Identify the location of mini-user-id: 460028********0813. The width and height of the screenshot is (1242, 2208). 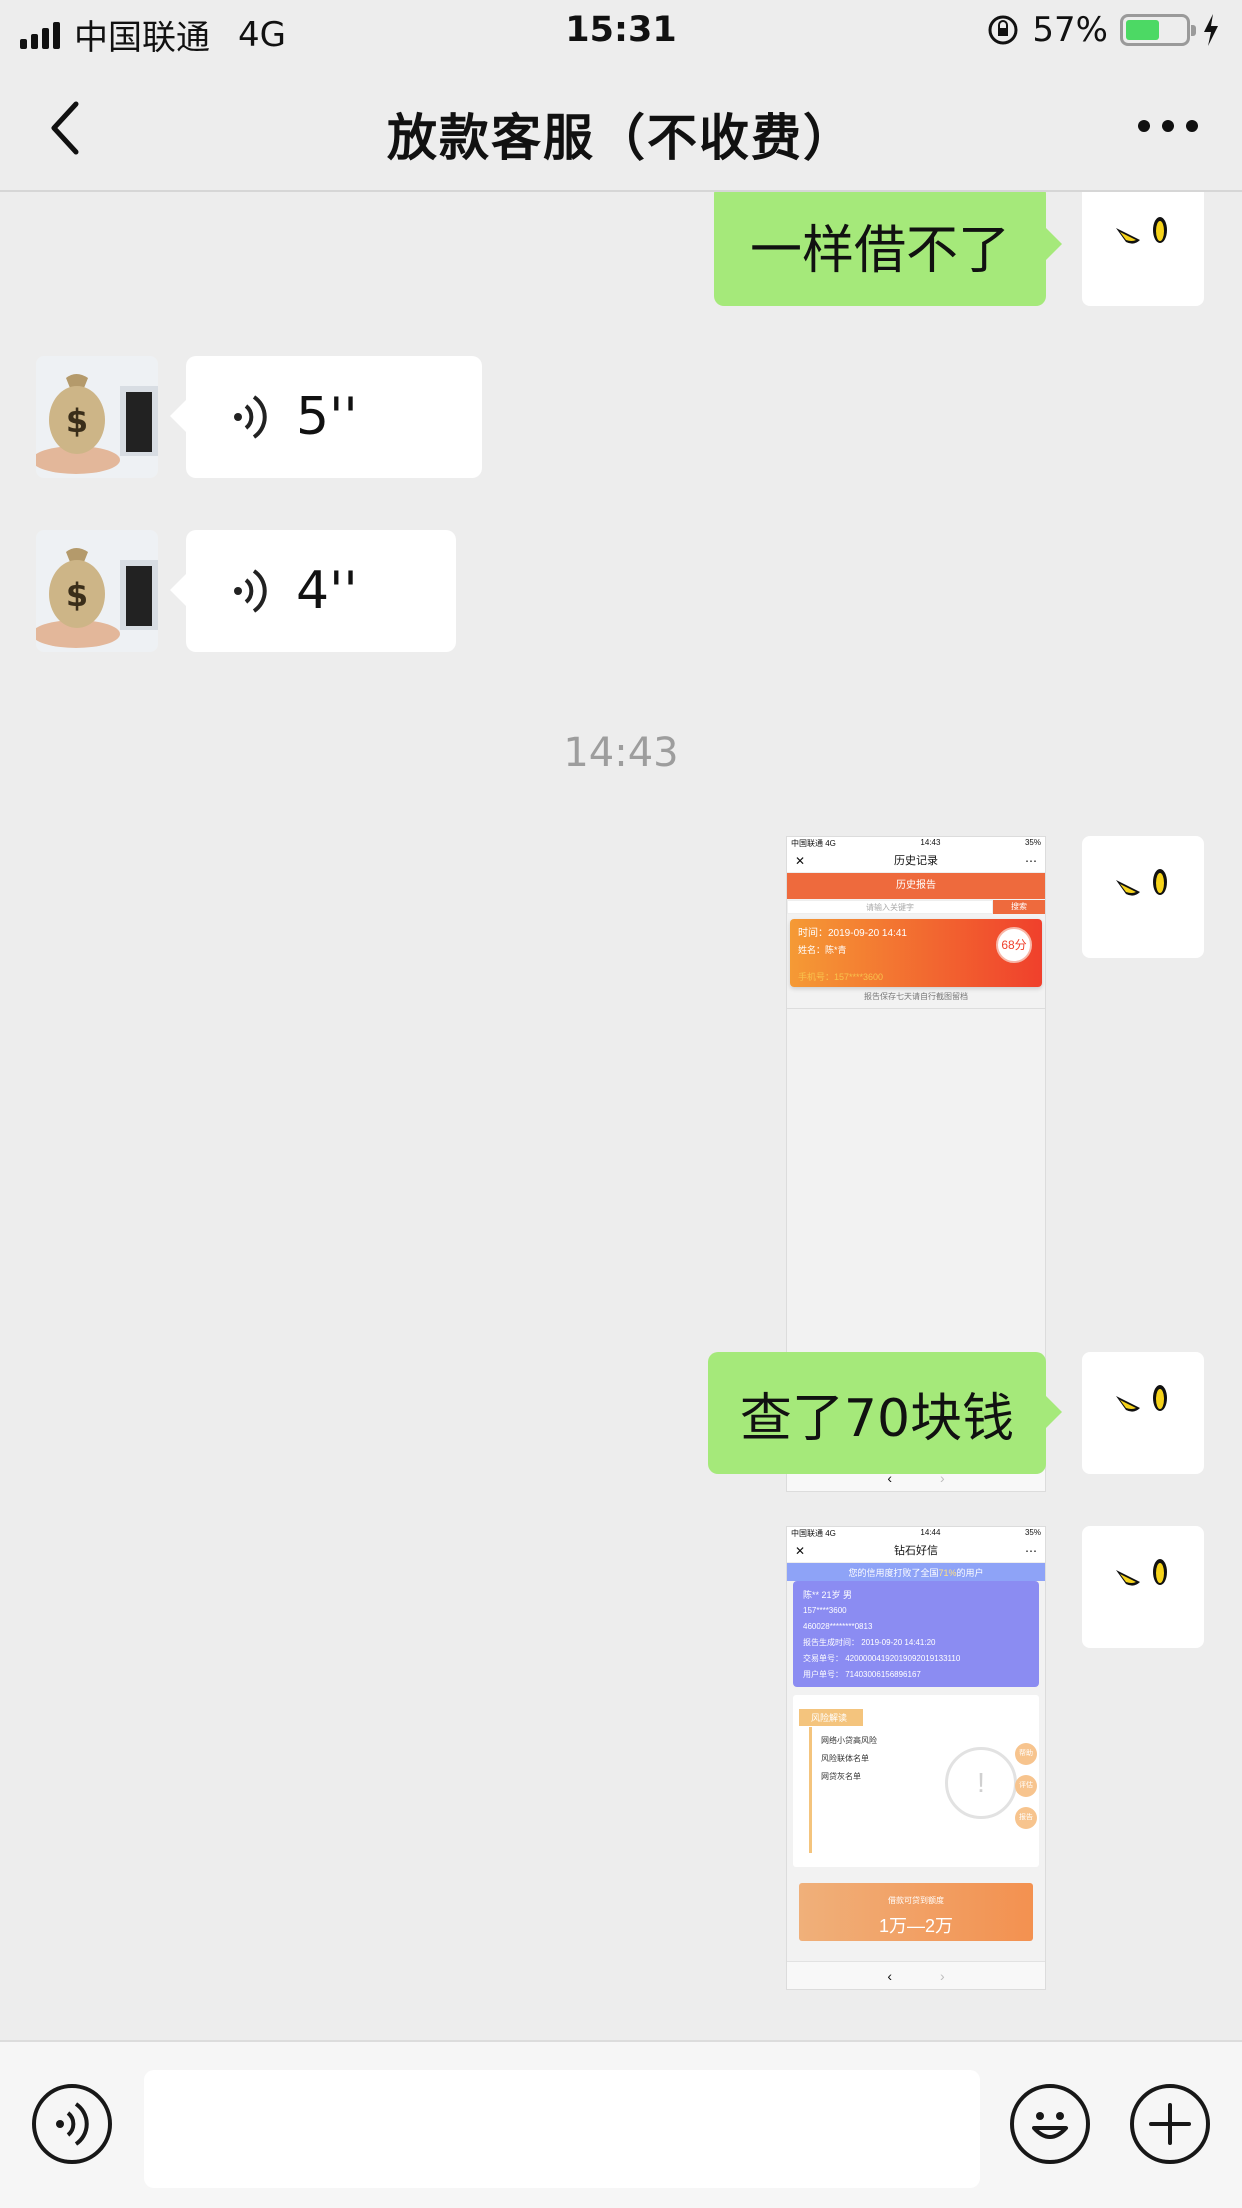
(838, 1626).